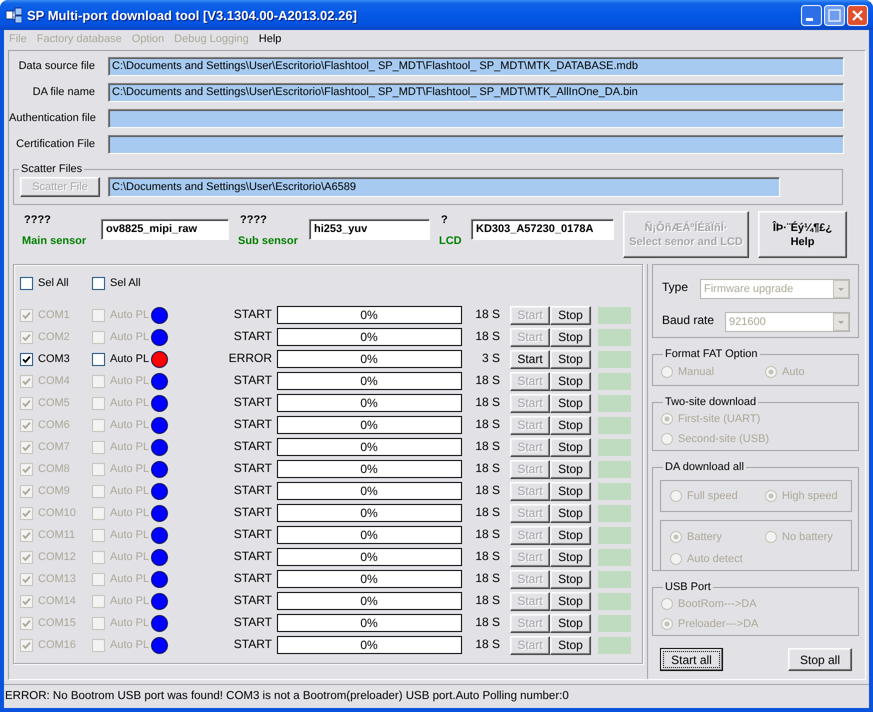  What do you see at coordinates (268, 241) in the screenshot?
I see `sensor-label: Sub sensor` at bounding box center [268, 241].